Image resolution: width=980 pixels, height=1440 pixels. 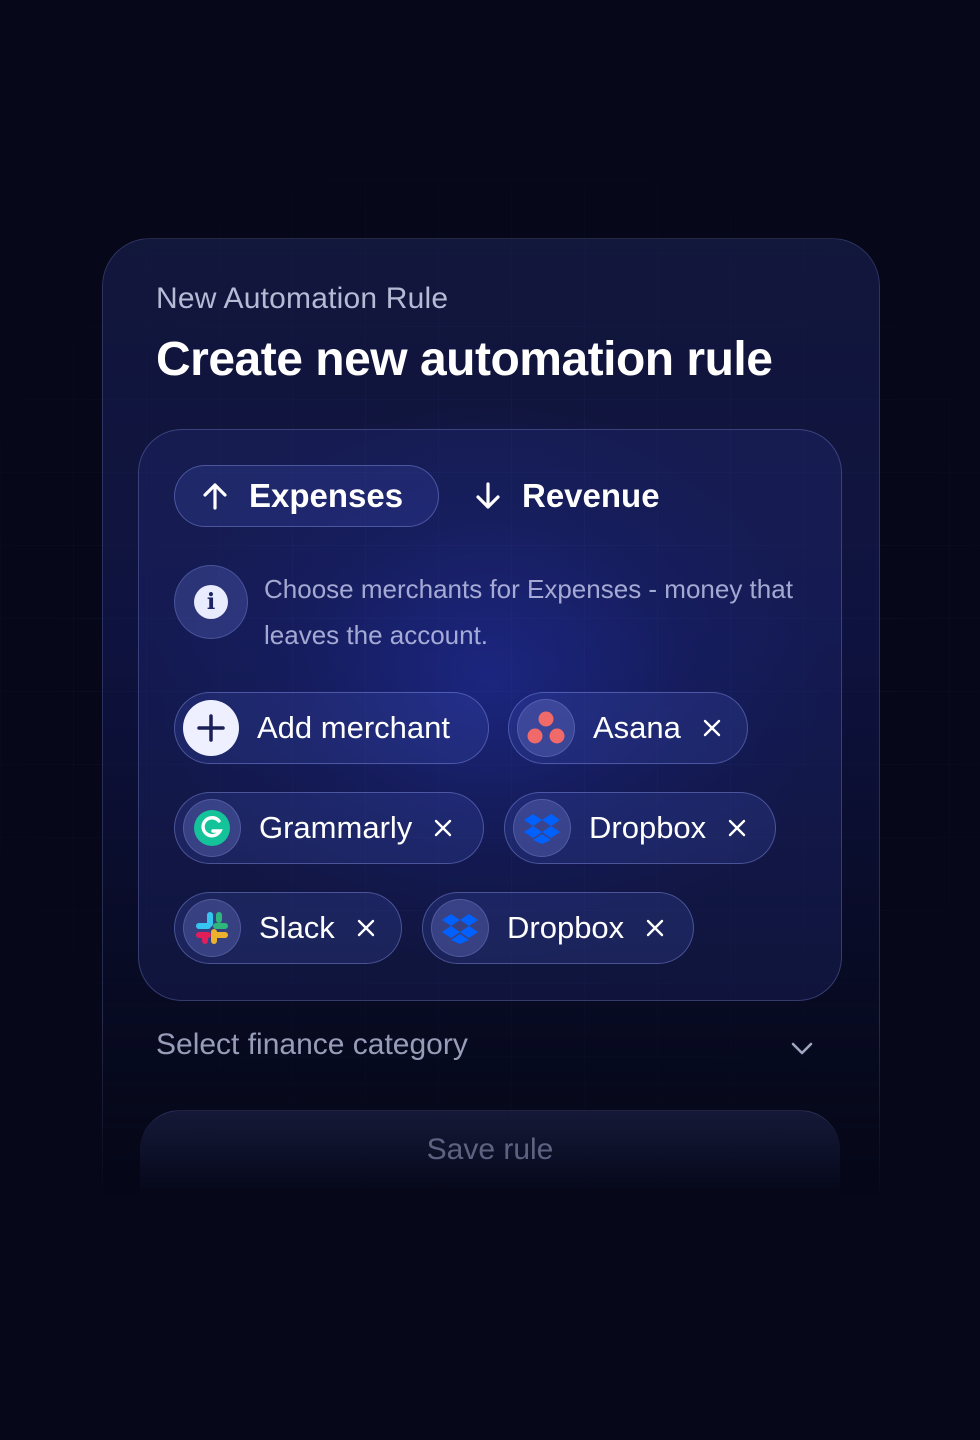 I want to click on arrow-down-icon, so click(x=488, y=495).